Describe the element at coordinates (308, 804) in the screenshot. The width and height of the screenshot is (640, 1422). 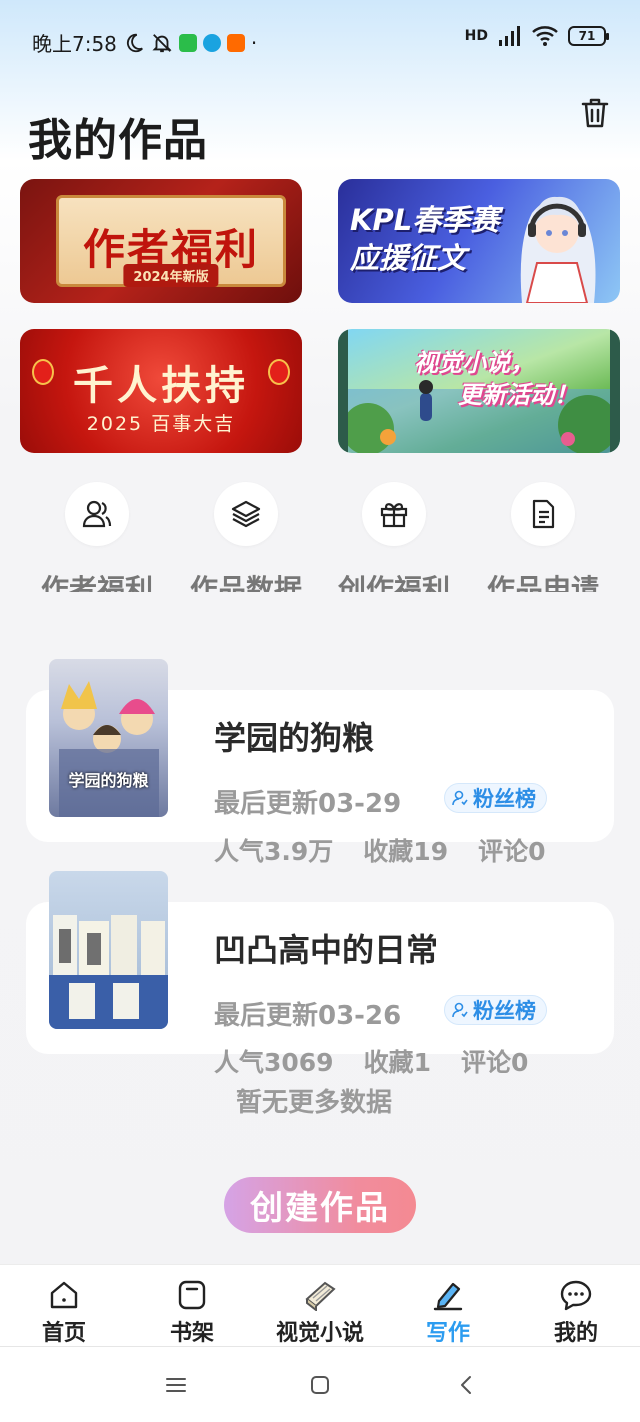
I see `work-last-update: 最后更新03-29` at that location.